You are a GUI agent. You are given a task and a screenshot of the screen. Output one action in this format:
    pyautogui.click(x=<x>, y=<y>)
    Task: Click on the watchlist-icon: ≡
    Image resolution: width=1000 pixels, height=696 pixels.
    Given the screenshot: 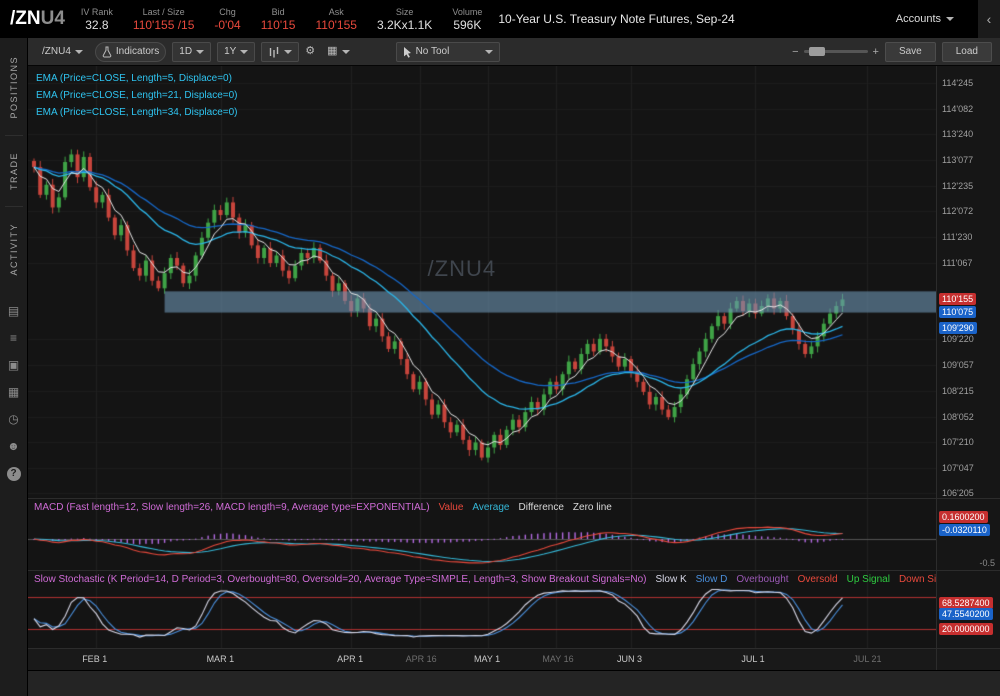 What is the action you would take?
    pyautogui.click(x=13, y=338)
    